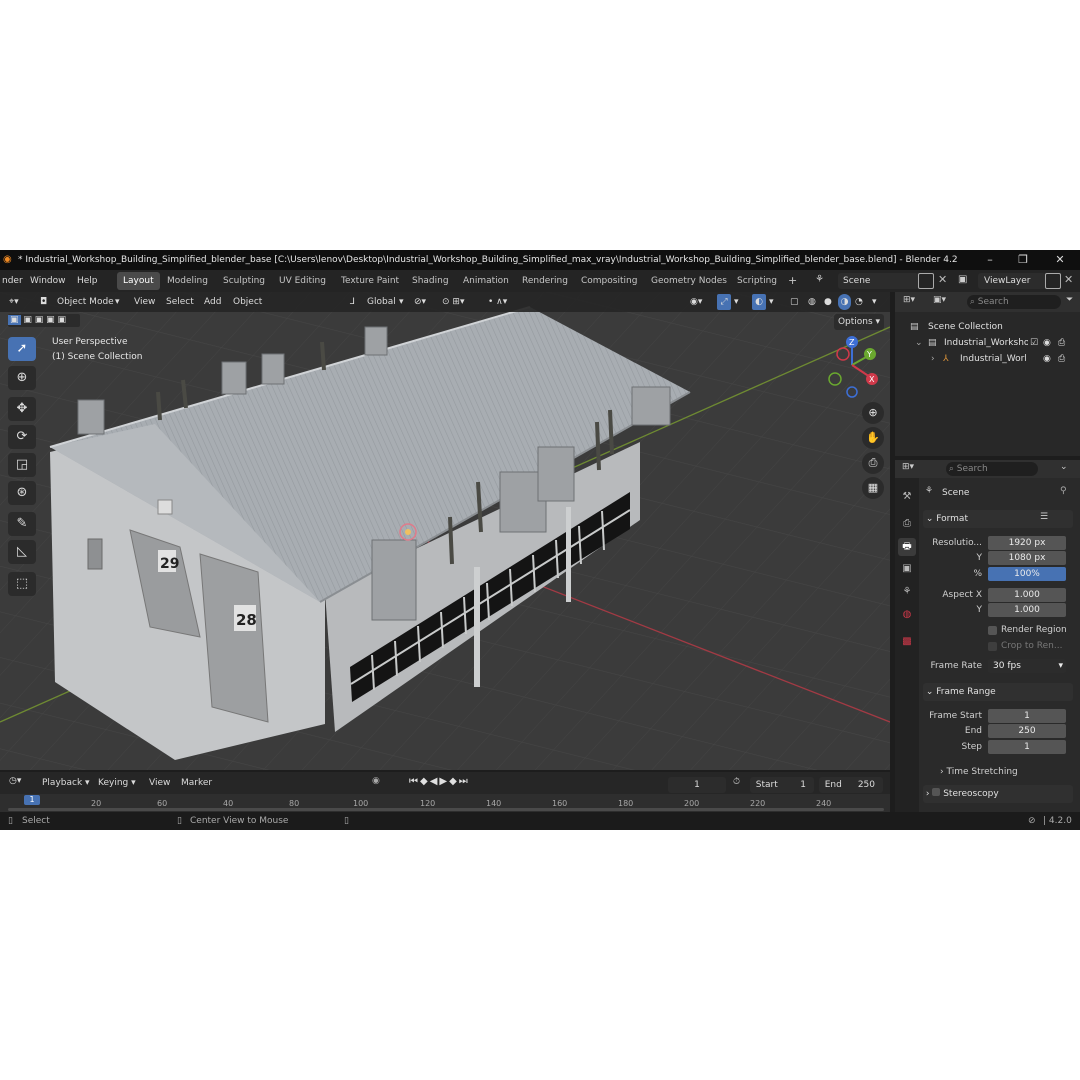 The image size is (1080, 1080). Describe the element at coordinates (1069, 300) in the screenshot. I see `filter-icon: ⏷` at that location.